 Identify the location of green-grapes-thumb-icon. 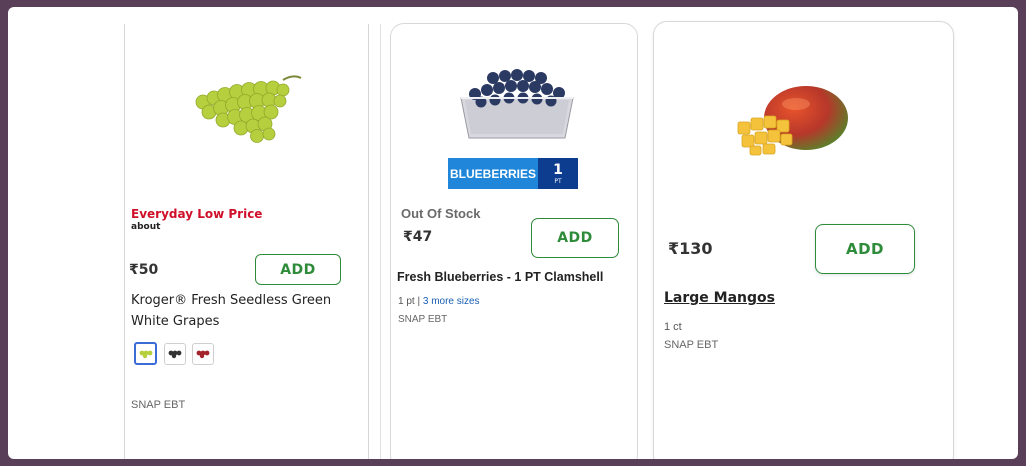
(145, 354).